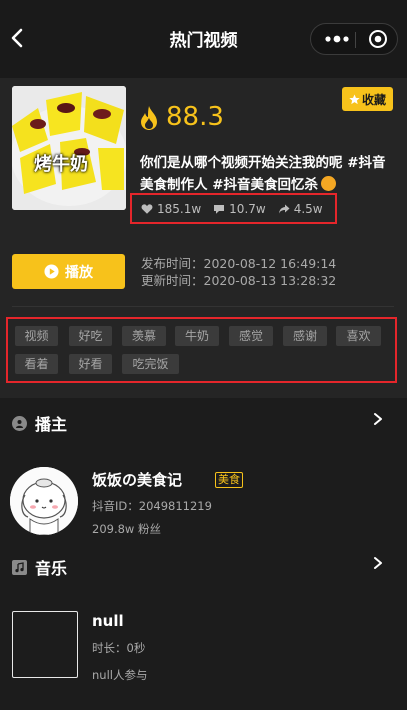 Image resolution: width=407 pixels, height=710 pixels. I want to click on top-navigation-bar: 热门视频, so click(203, 39).